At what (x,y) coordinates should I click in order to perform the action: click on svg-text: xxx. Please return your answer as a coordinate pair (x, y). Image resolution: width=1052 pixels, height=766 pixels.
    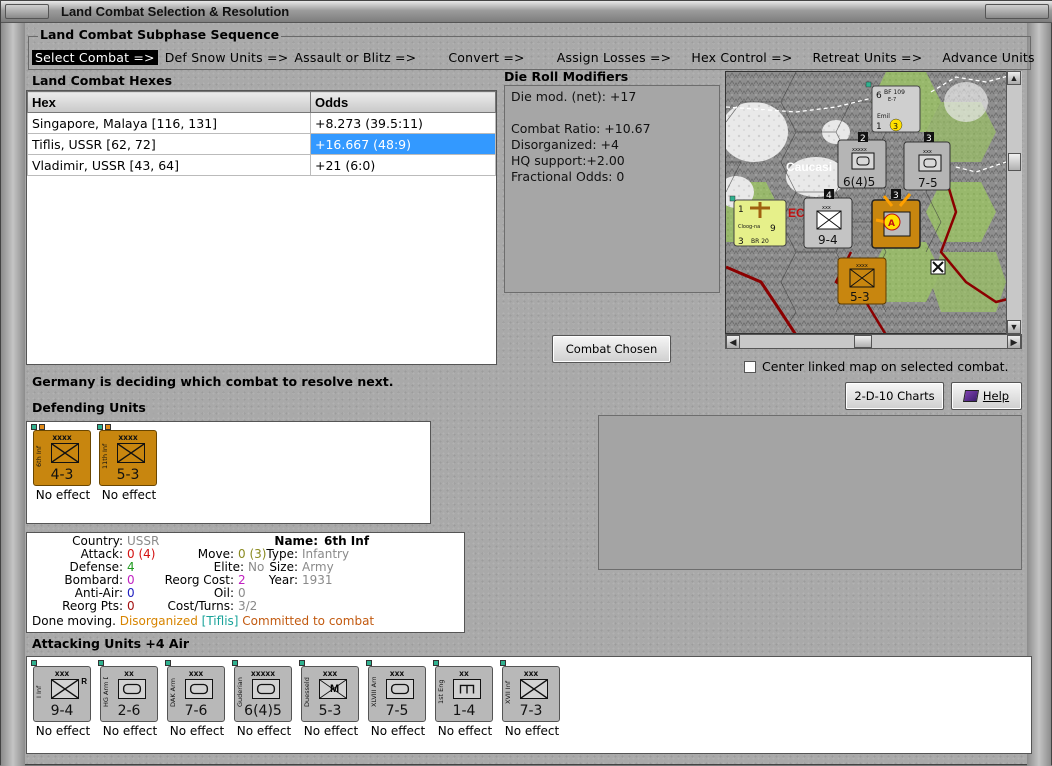
    Looking at the image, I should click on (826, 208).